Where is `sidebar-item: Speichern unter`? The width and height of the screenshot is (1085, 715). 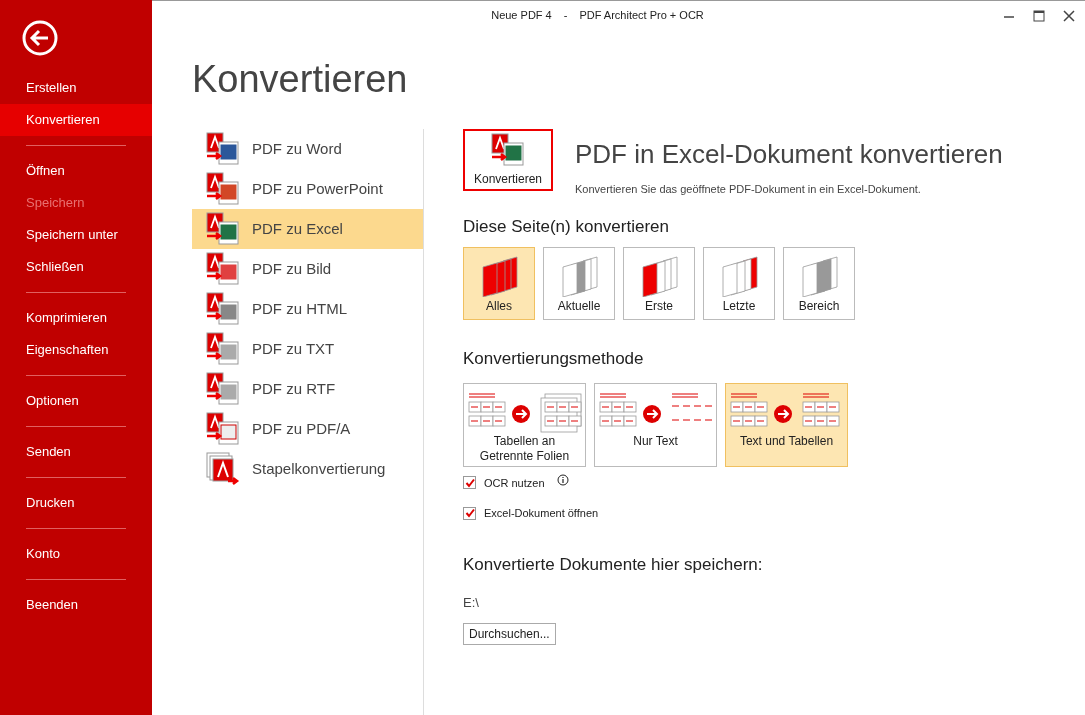 sidebar-item: Speichern unter is located at coordinates (76, 235).